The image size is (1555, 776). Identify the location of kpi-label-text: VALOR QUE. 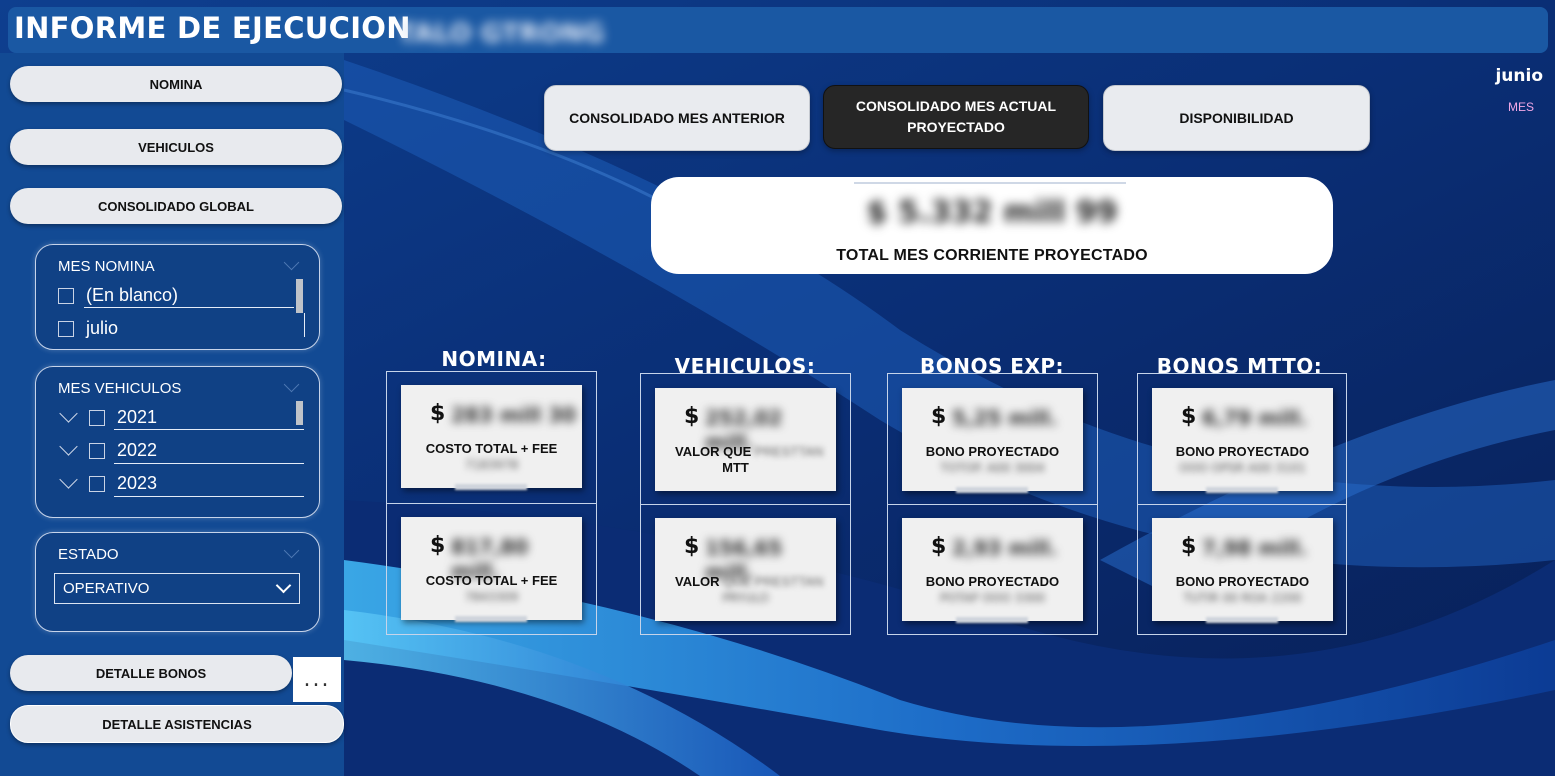
(713, 451).